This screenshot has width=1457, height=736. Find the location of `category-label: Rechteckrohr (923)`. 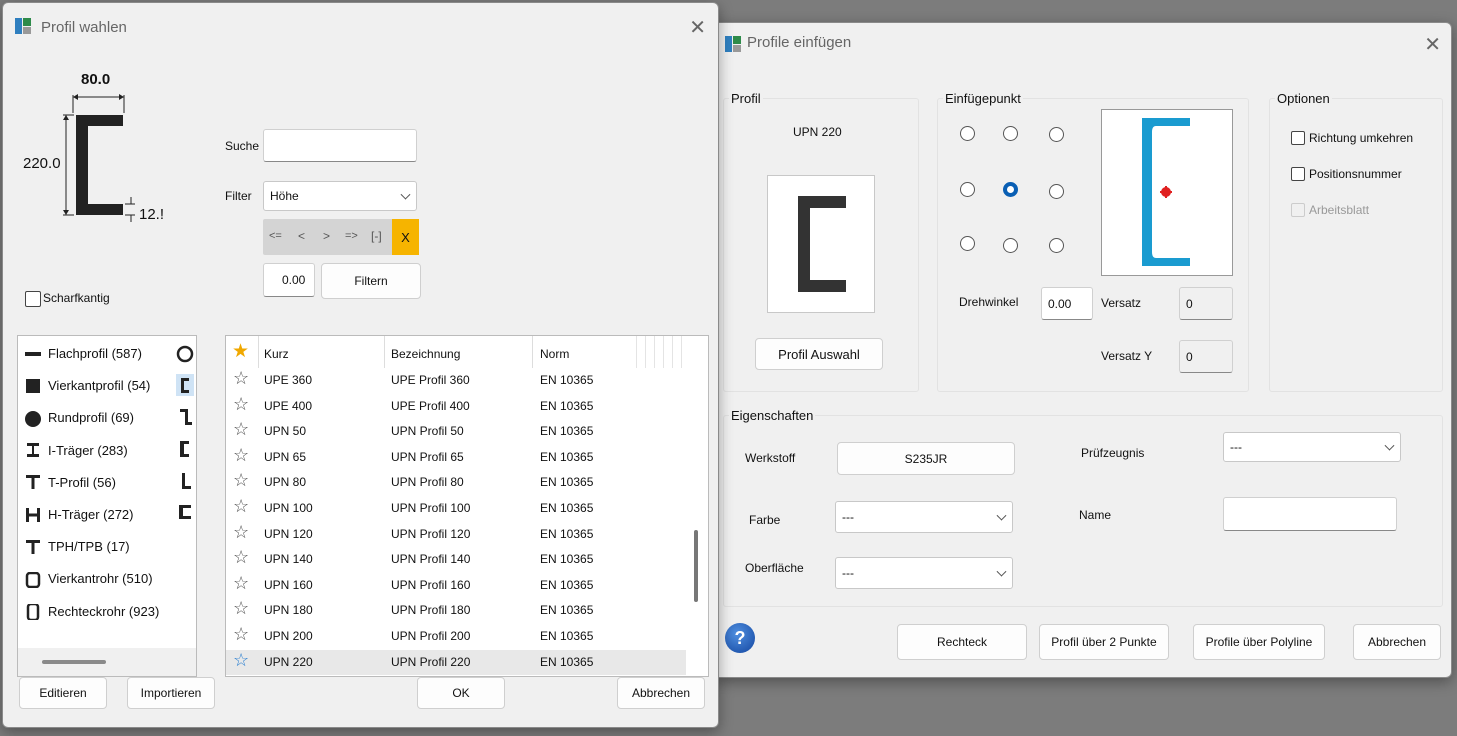

category-label: Rechteckrohr (923) is located at coordinates (104, 611).